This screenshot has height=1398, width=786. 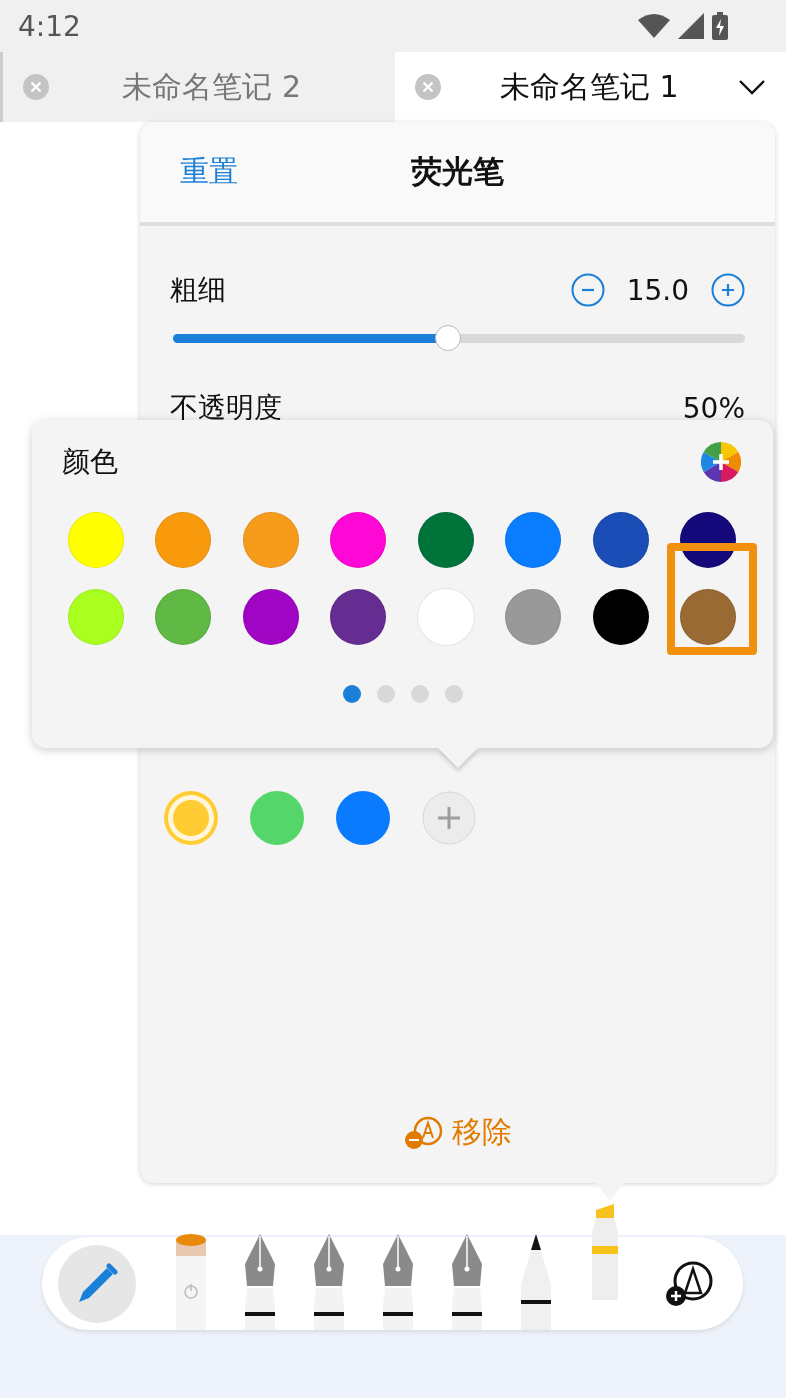 I want to click on thickness-slider, so click(x=459, y=338).